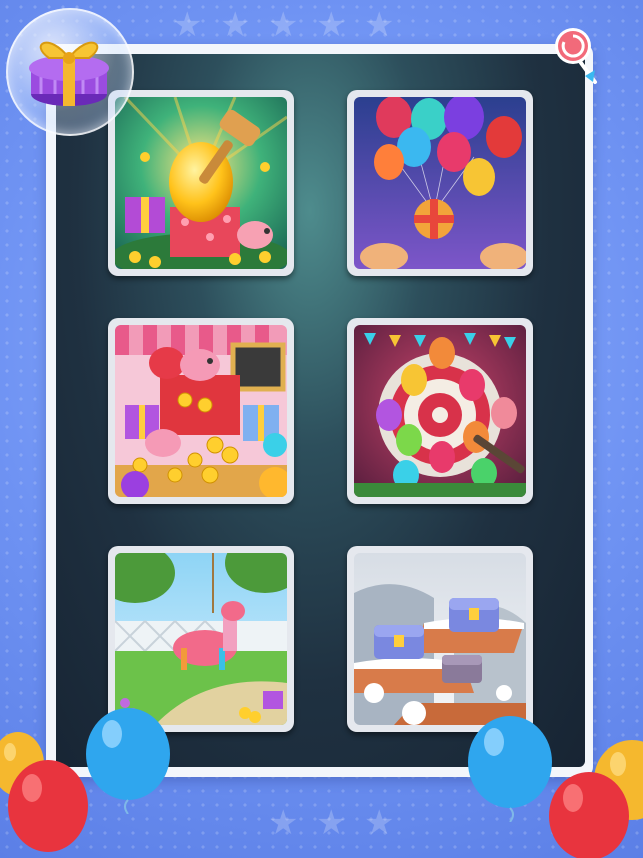 The width and height of the screenshot is (643, 858). I want to click on scene-snowy-treasure-chests, so click(440, 639).